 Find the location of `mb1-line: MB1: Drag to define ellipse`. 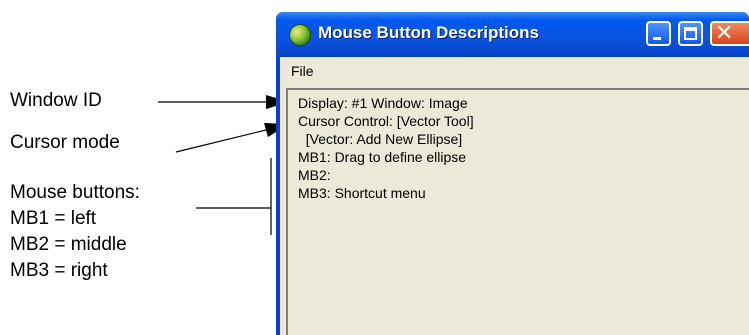

mb1-line: MB1: Drag to define ellipse is located at coordinates (382, 157).